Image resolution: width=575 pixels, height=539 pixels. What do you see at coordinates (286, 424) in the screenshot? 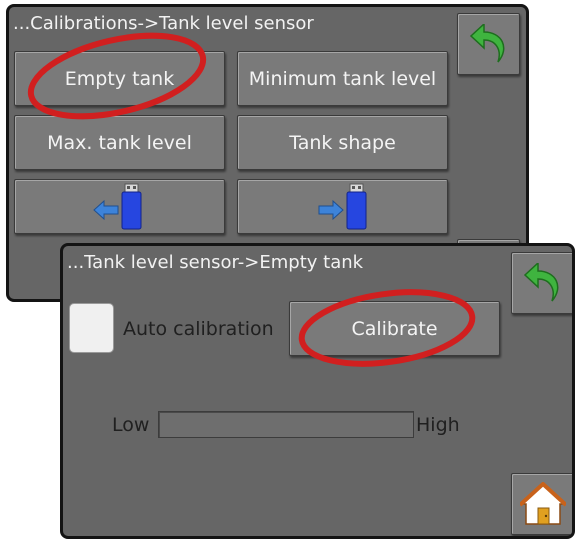
I see `tank-level-bar` at bounding box center [286, 424].